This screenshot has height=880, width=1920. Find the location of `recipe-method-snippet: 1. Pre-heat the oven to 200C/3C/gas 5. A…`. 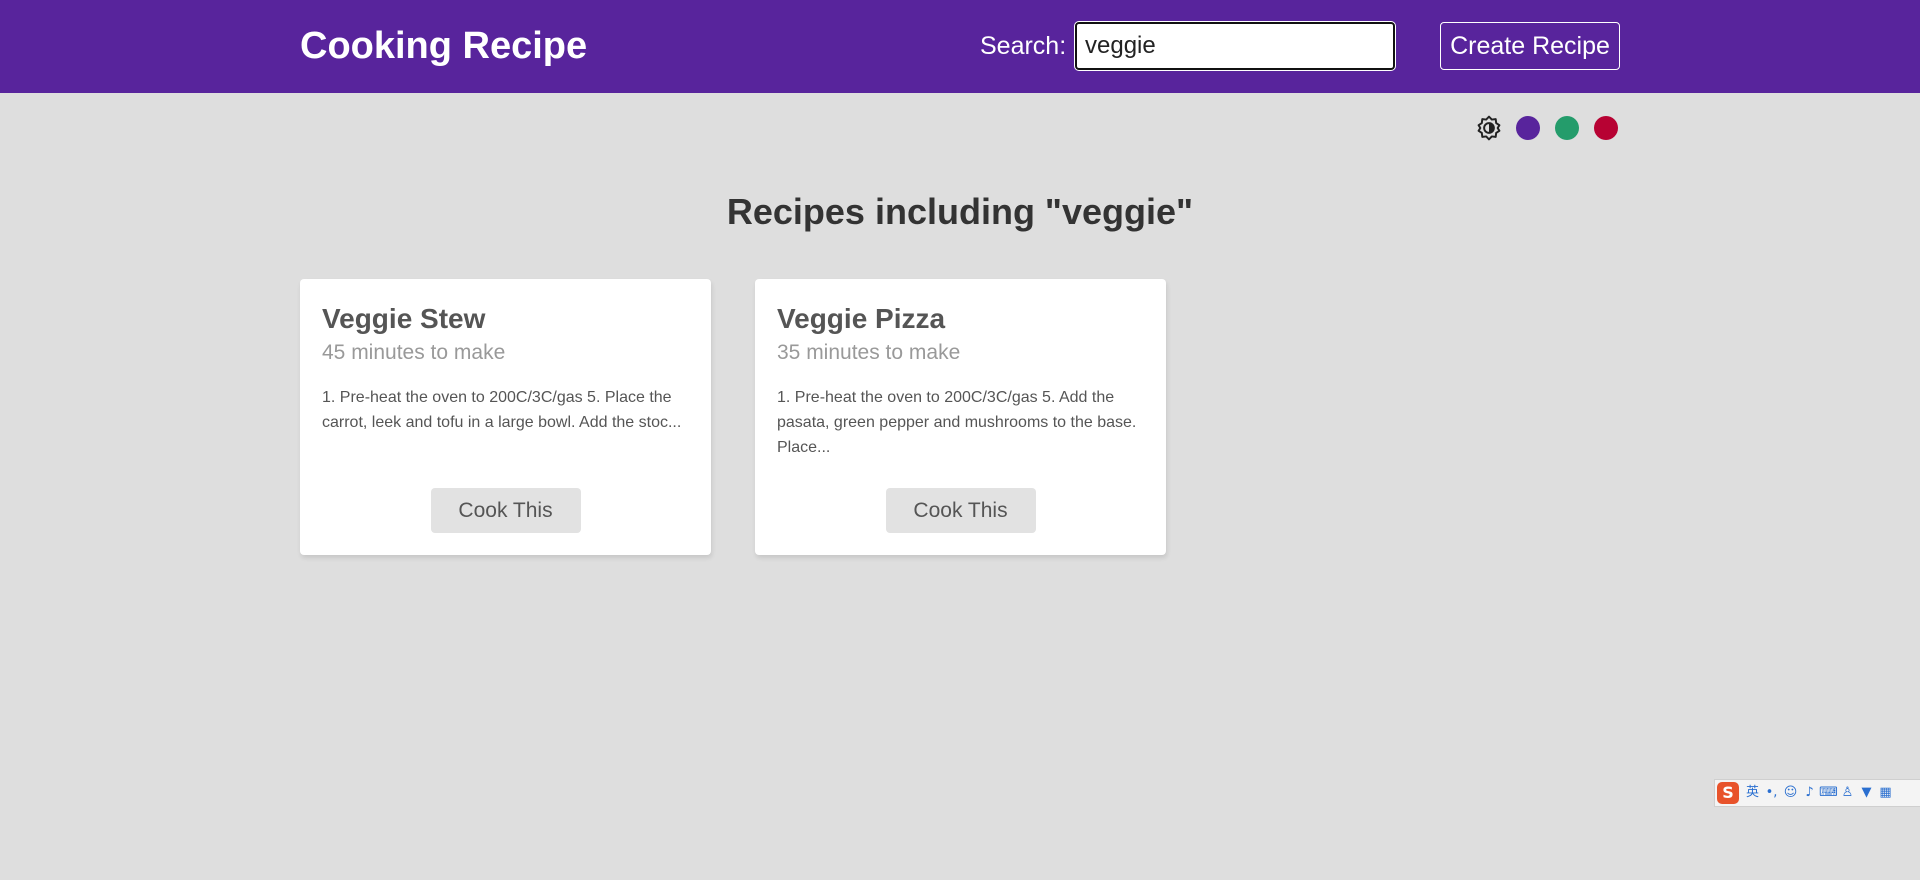

recipe-method-snippet: 1. Pre-heat the oven to 200C/3C/gas 5. A… is located at coordinates (957, 422).